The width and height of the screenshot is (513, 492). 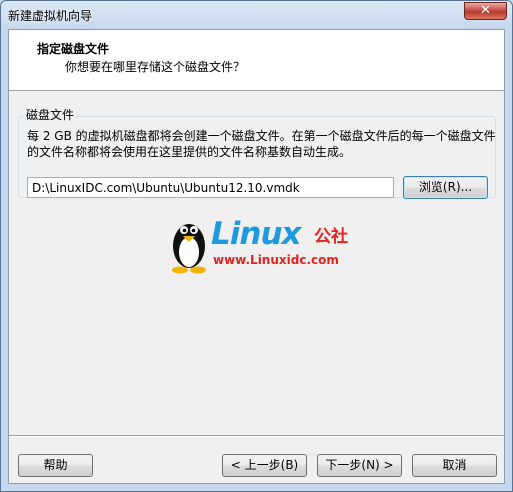 I want to click on page-subtitle: 你想要在哪里存储这个磁盘文件？, so click(x=155, y=67).